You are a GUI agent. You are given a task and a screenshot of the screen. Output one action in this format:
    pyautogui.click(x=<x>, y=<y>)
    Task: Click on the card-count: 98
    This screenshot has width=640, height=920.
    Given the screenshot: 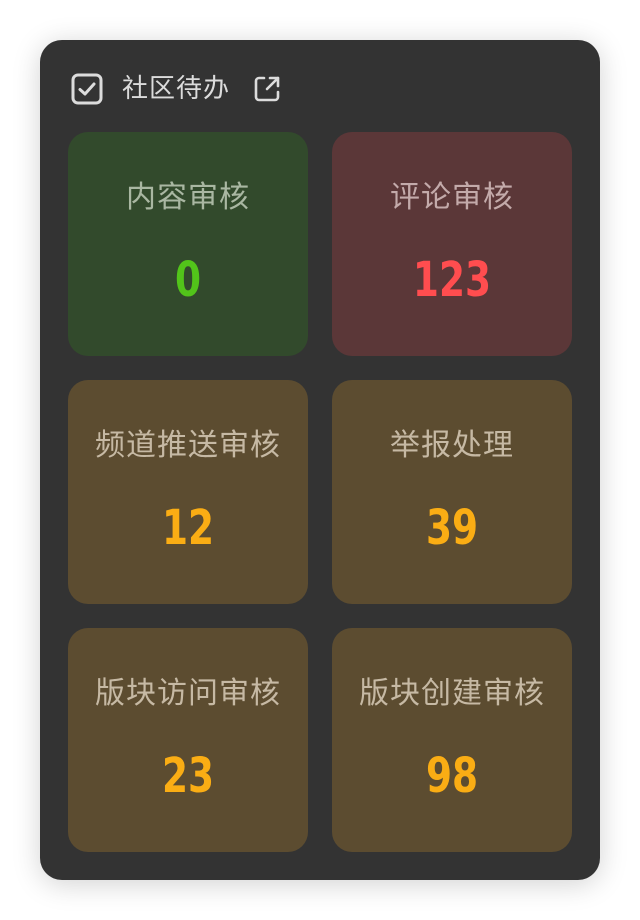 What is the action you would take?
    pyautogui.click(x=452, y=776)
    